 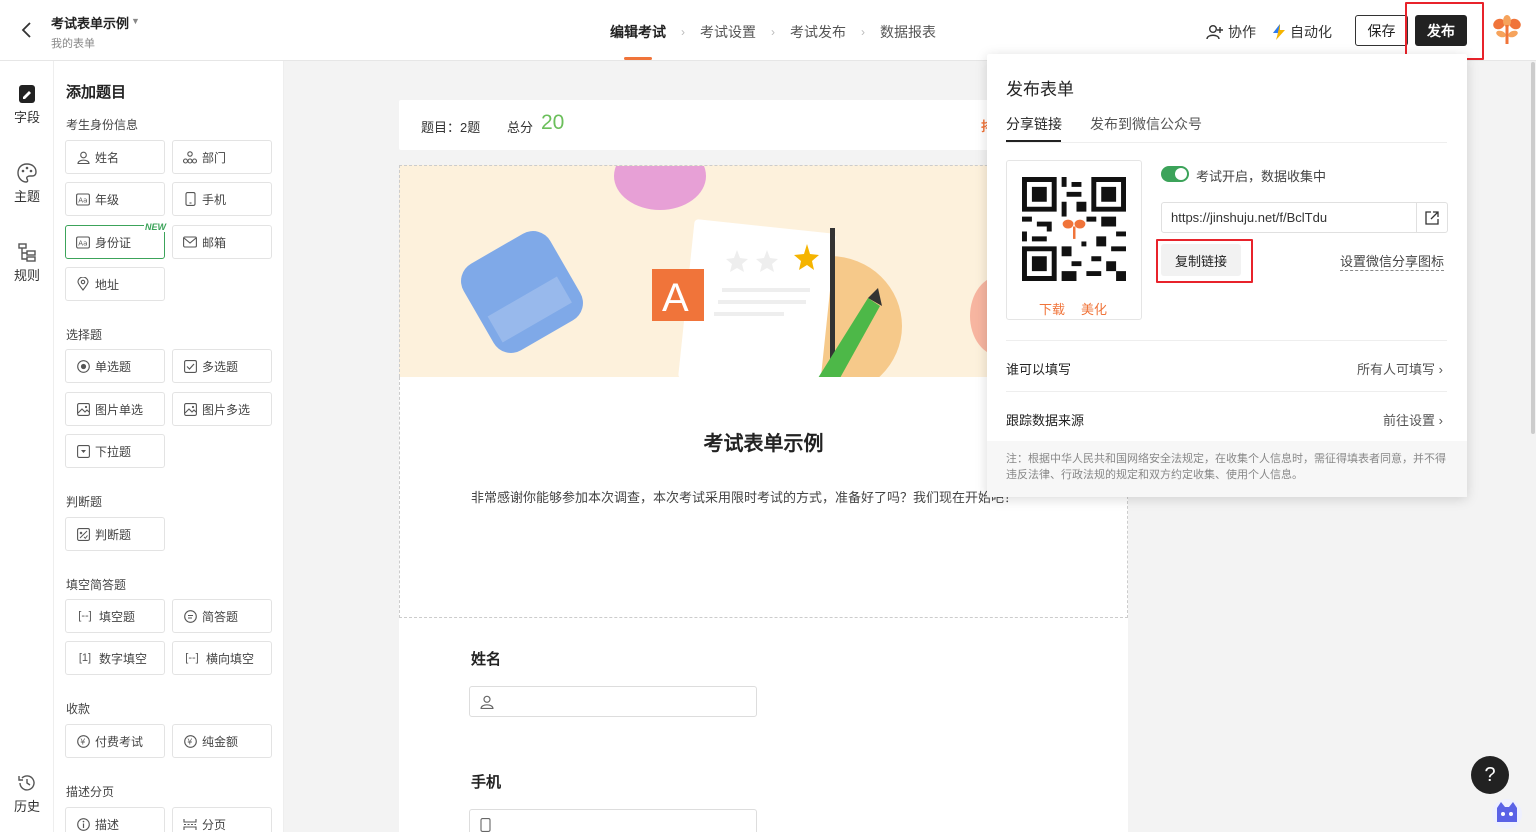 I want to click on who-can-fill-label: 谁可以填写, so click(x=1039, y=369).